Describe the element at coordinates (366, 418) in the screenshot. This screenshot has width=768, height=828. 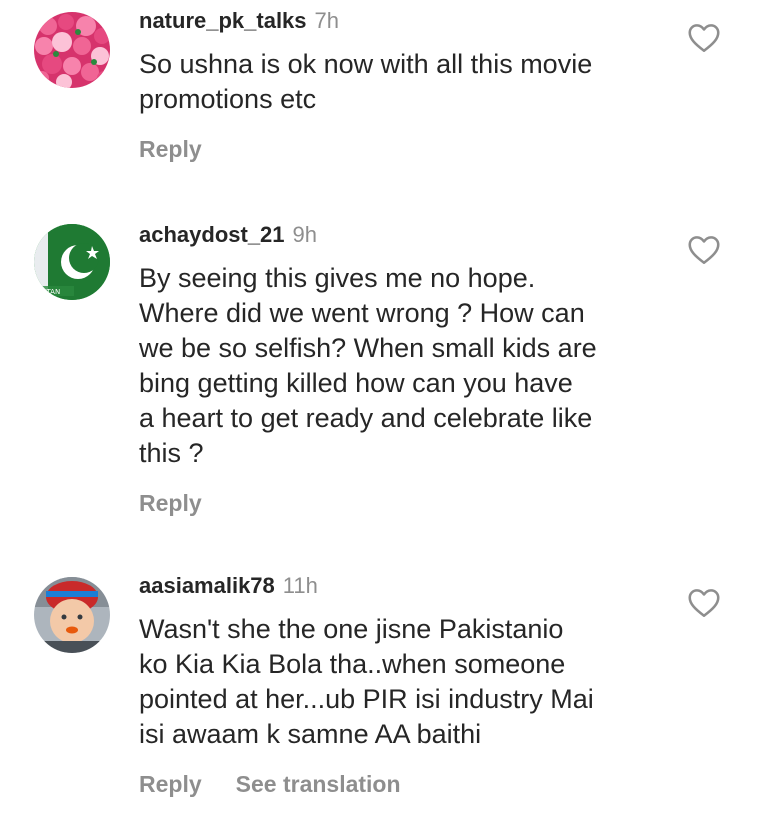
I see `comment-text-line: a heart to get ready and celebrate like` at that location.